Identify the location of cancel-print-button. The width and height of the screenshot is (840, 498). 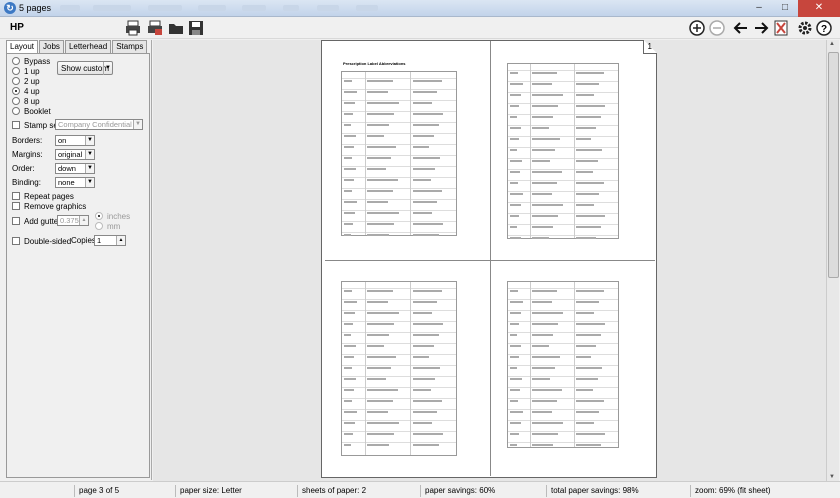
(155, 28).